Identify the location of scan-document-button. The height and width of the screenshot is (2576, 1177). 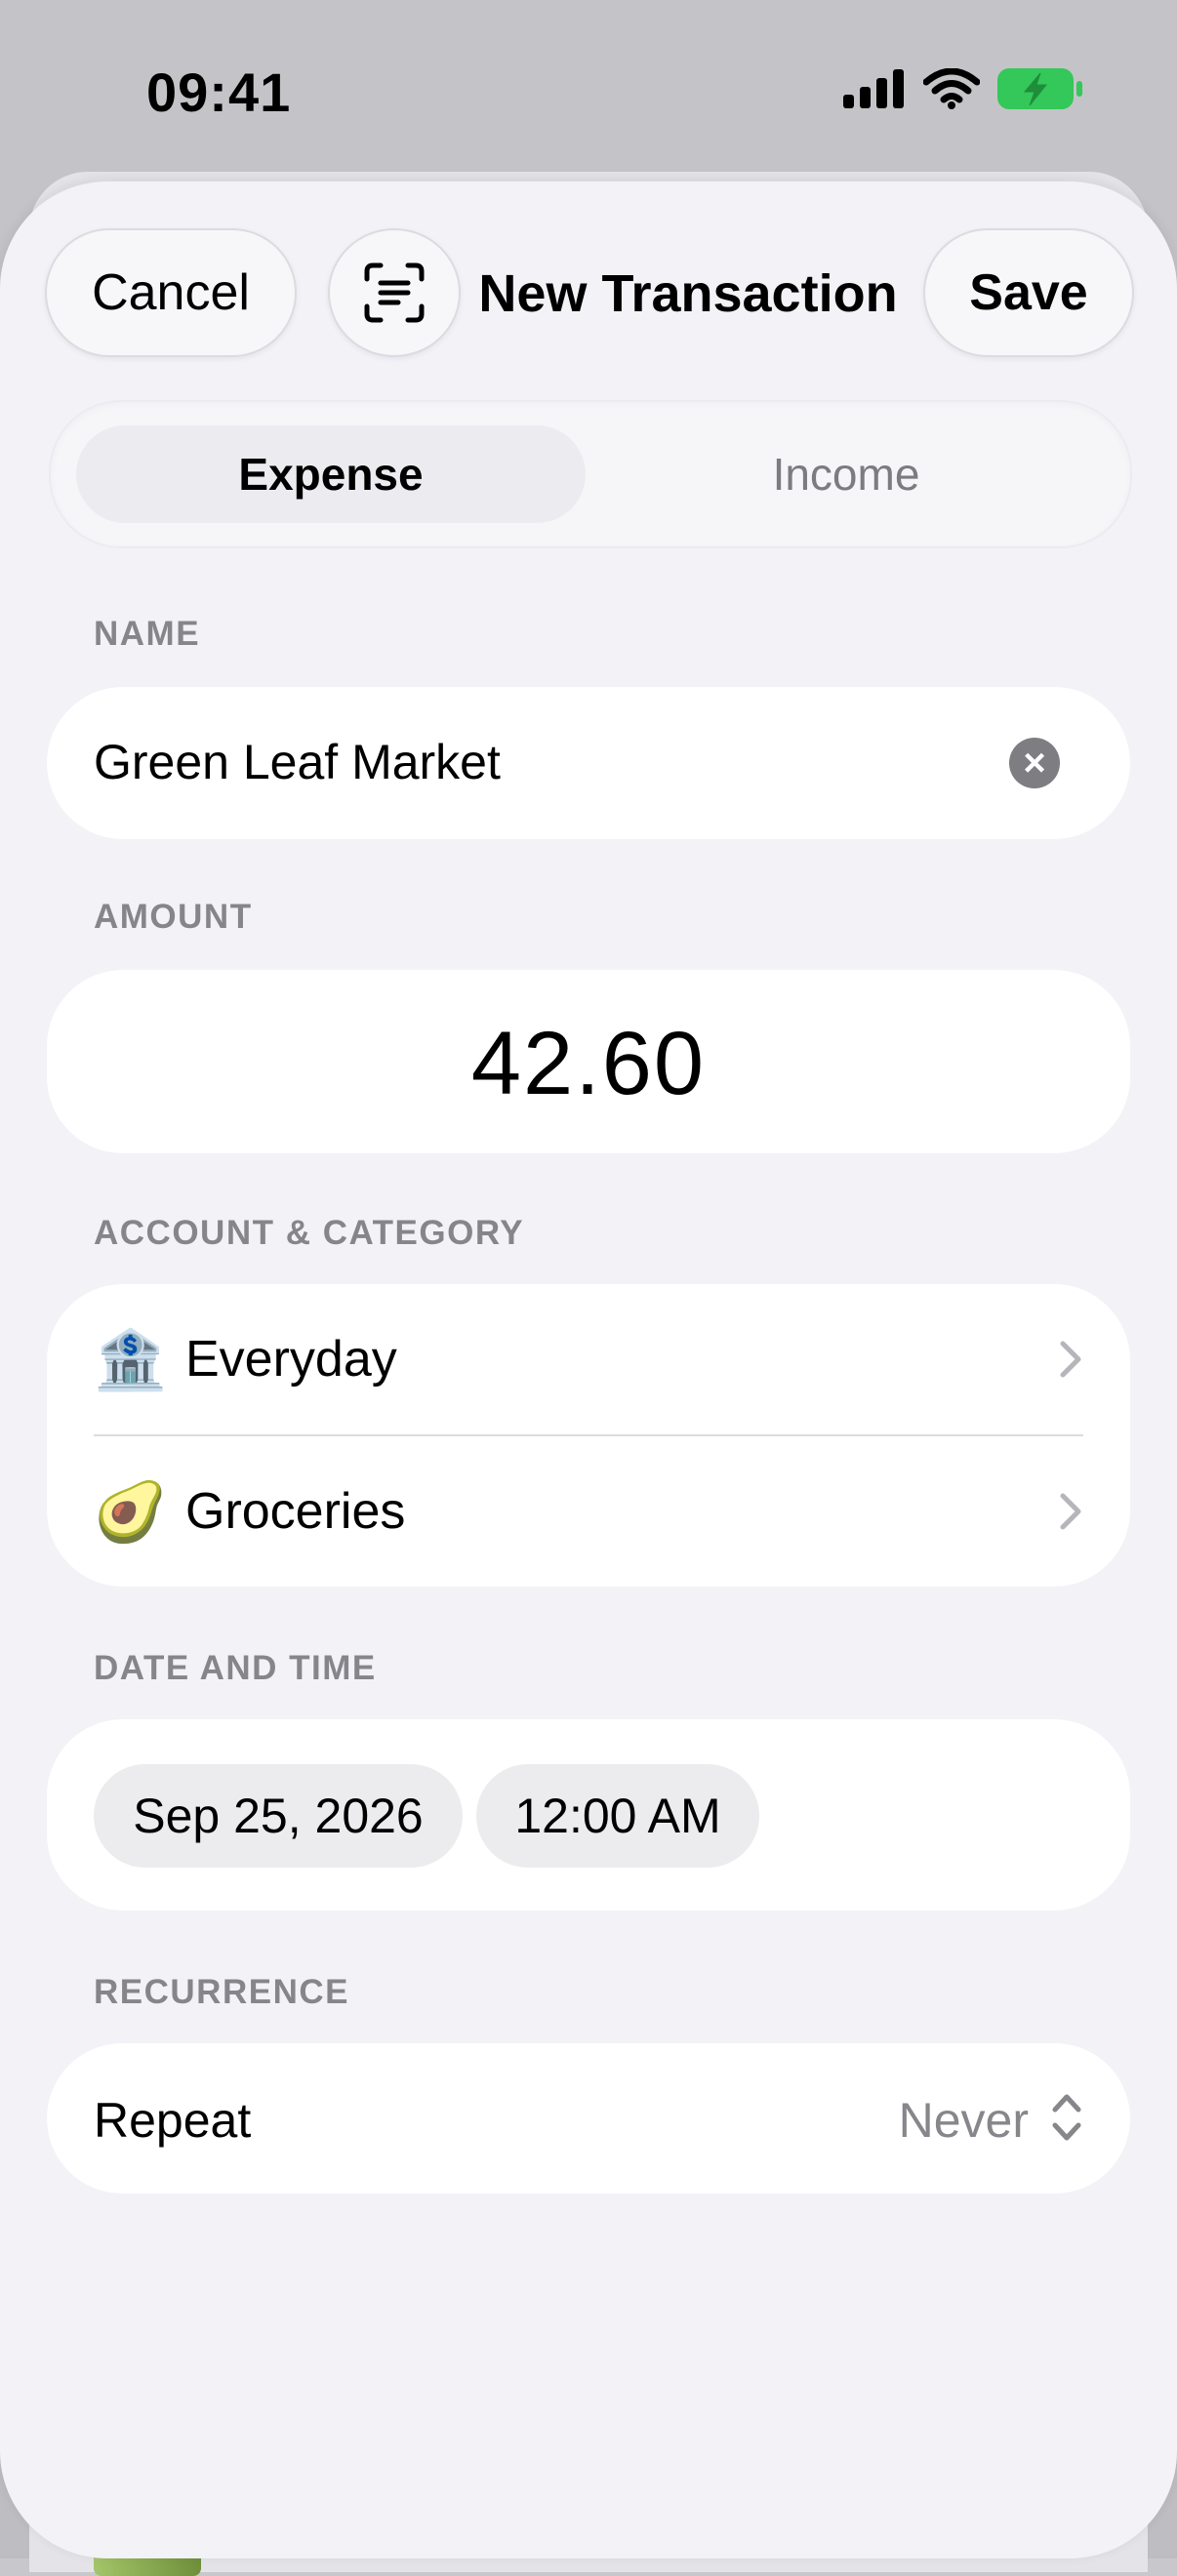
(395, 292).